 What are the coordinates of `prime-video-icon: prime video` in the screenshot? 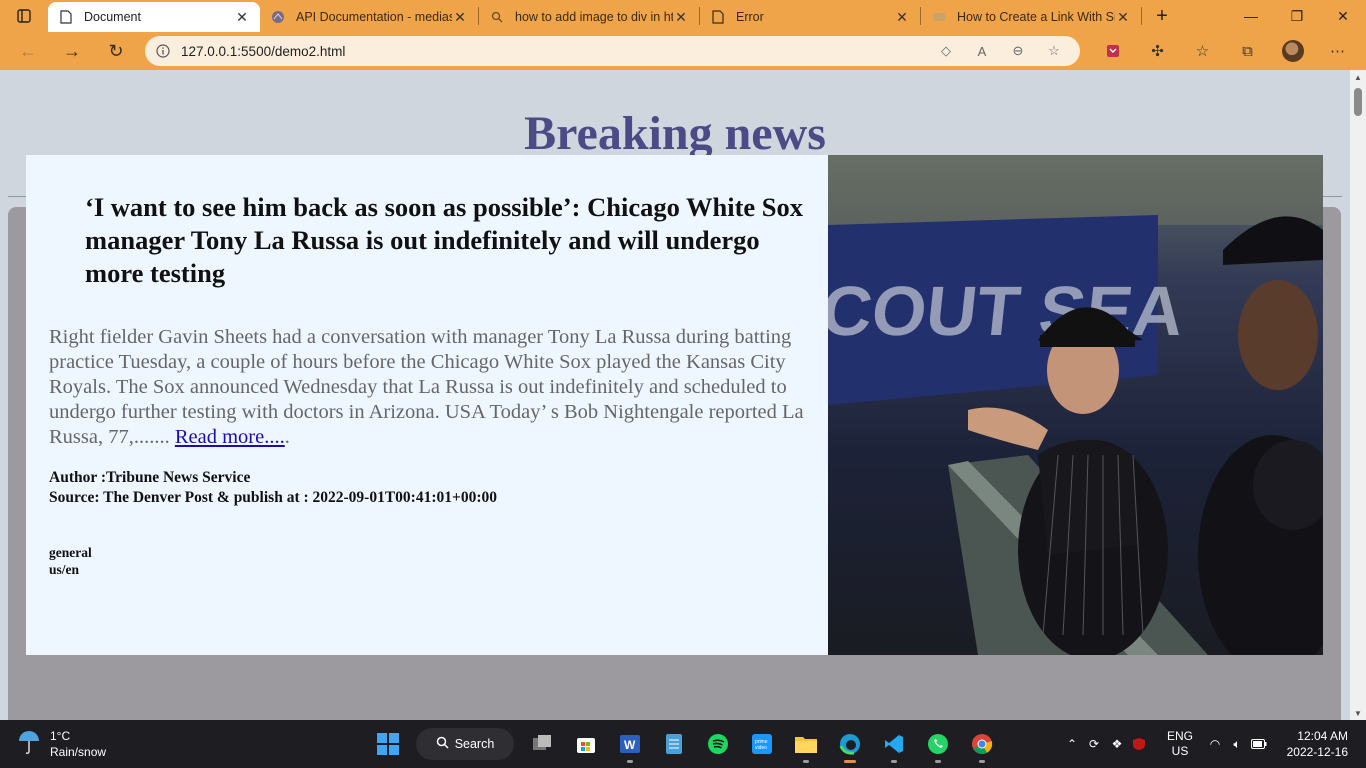 It's located at (762, 744).